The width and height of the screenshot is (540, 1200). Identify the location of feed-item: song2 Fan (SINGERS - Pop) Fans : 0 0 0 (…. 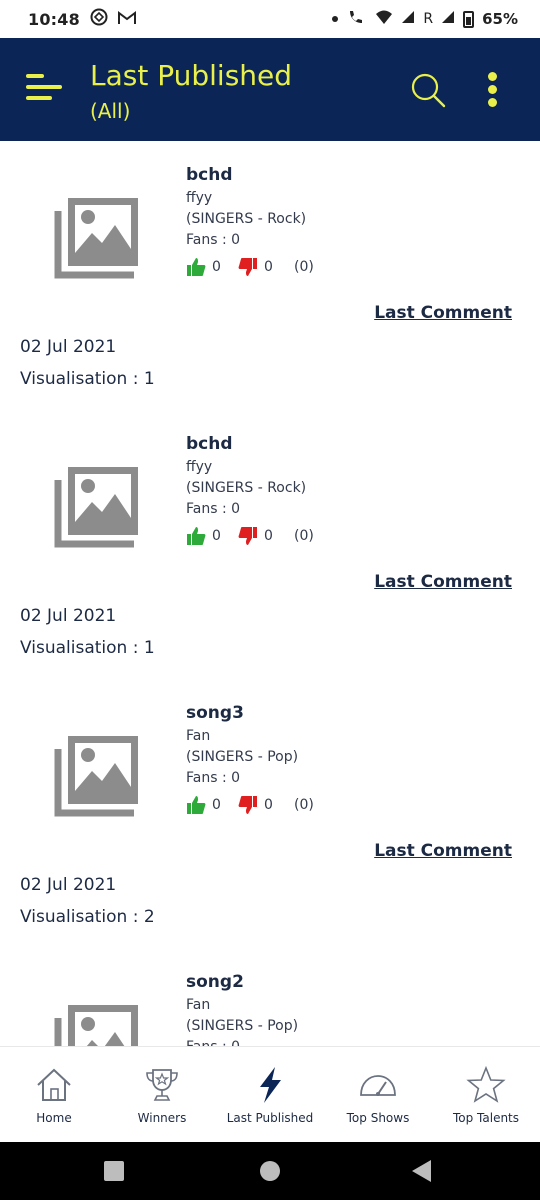
(270, 997).